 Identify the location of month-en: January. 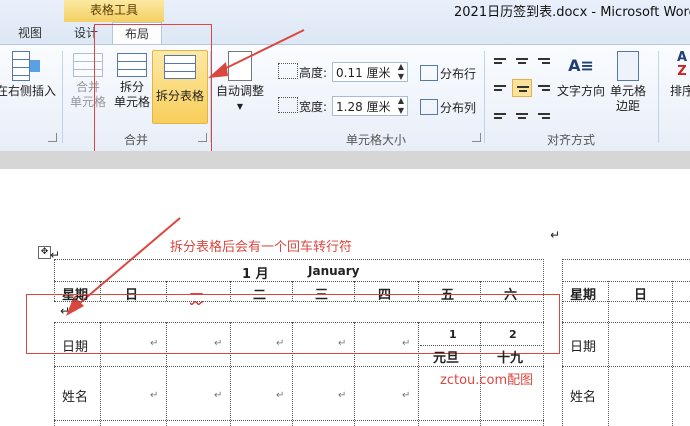
(334, 271).